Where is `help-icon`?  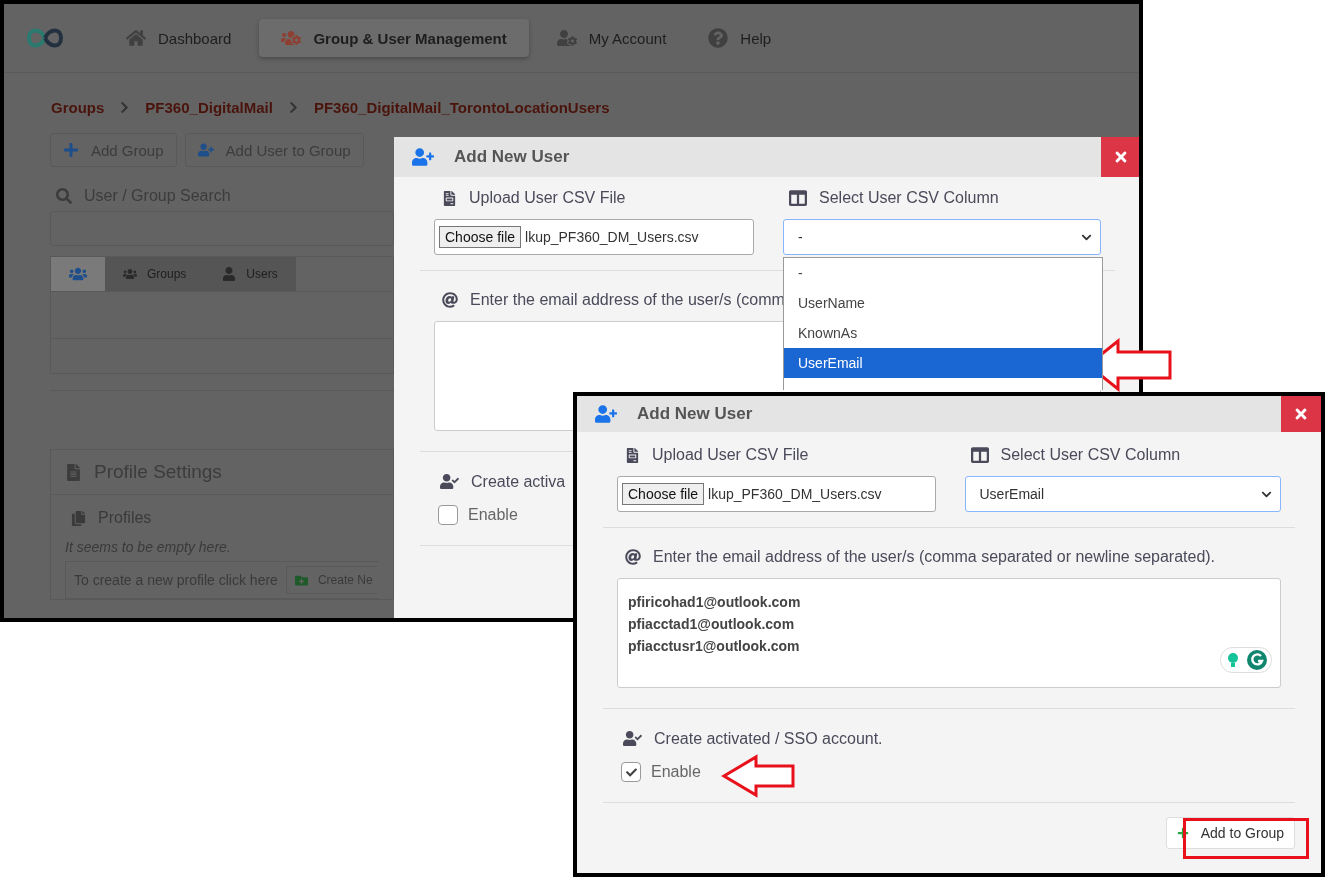 help-icon is located at coordinates (718, 38).